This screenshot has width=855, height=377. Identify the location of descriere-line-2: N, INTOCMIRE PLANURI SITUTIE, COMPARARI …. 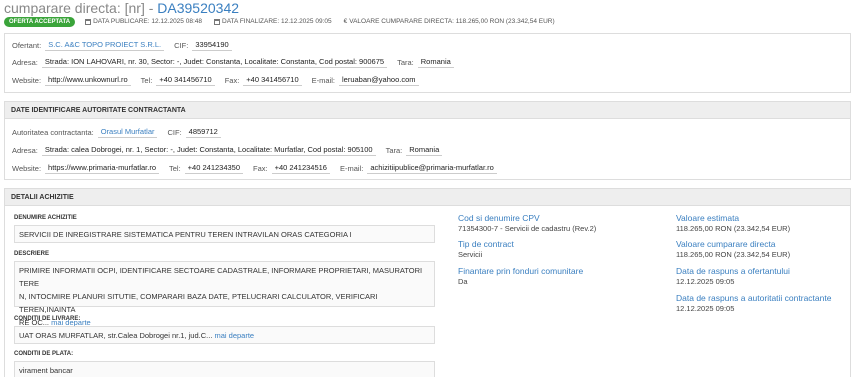
(198, 303).